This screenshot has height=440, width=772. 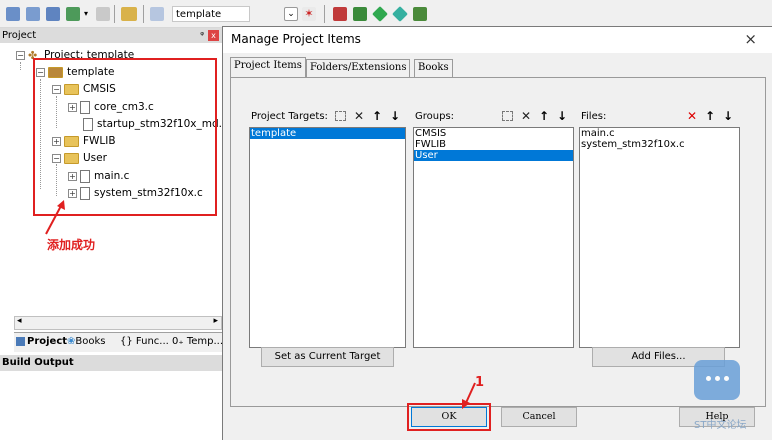 What do you see at coordinates (213, 35) in the screenshot?
I see `close-pane-icon: x` at bounding box center [213, 35].